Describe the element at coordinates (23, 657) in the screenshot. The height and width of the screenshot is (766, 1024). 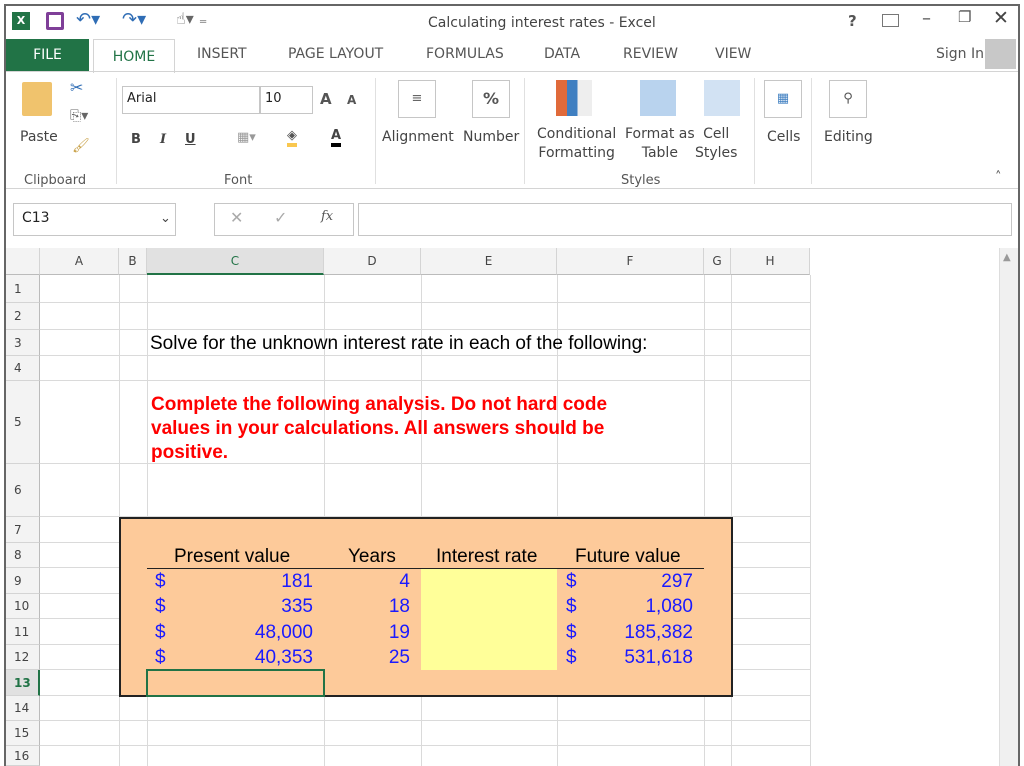
I see `row-header-12: 12` at that location.